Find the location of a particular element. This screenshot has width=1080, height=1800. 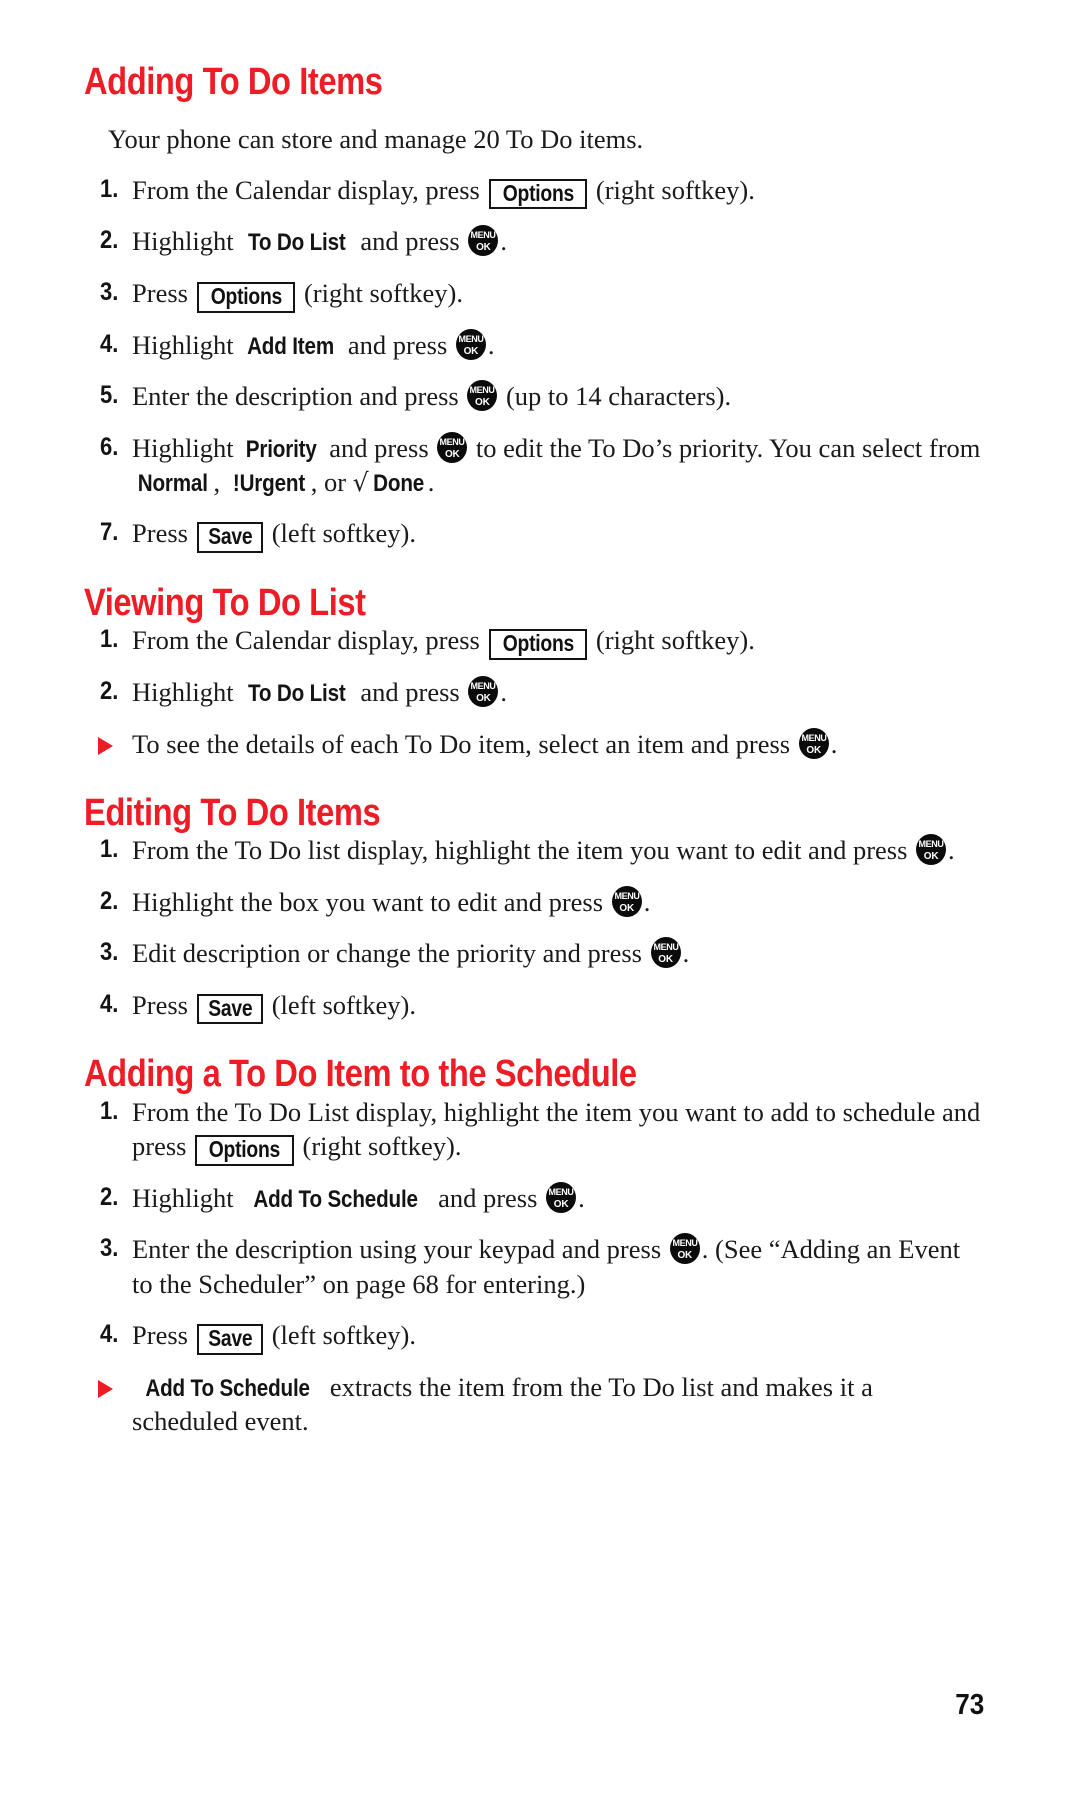

ui-term: !Urgent is located at coordinates (268, 483).